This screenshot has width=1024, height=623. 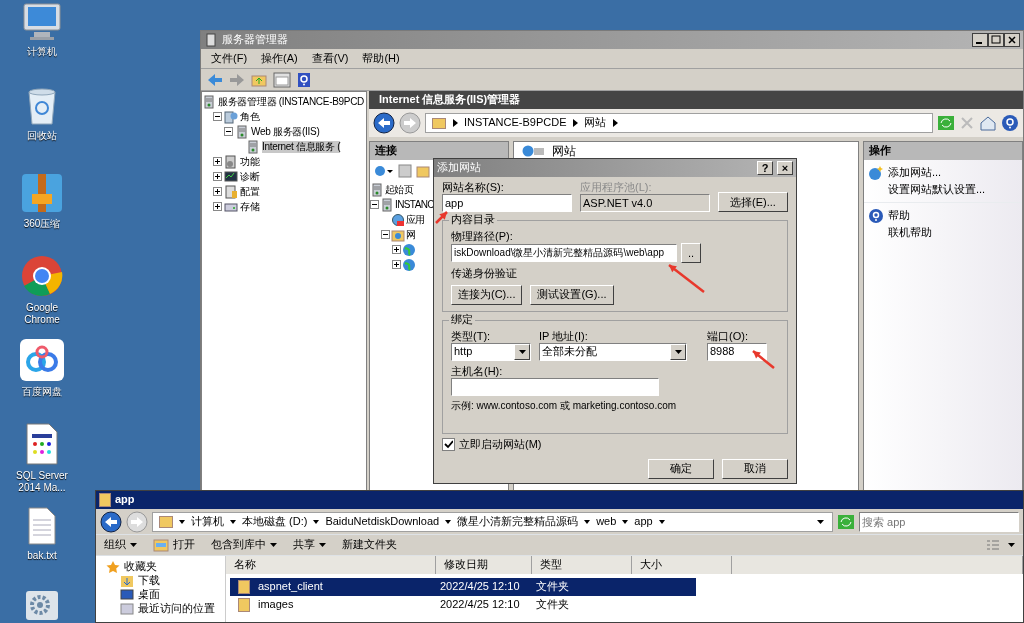 I want to click on tree-item: INSTANC, so click(x=414, y=204).